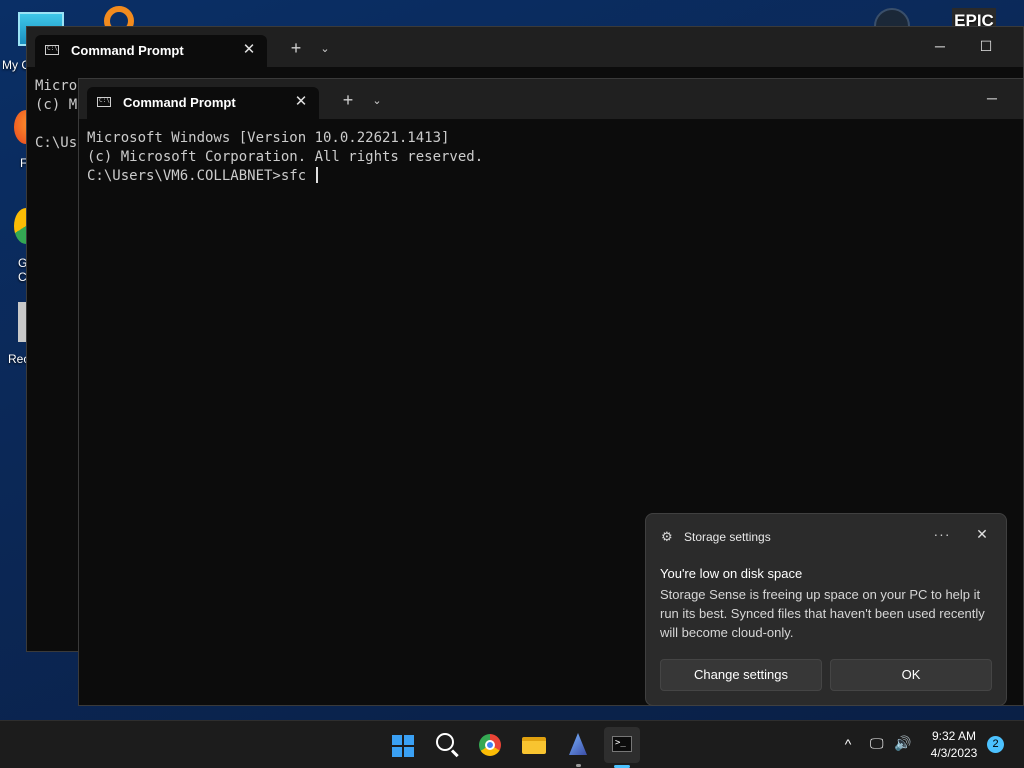  What do you see at coordinates (741, 675) in the screenshot?
I see `change-settings-button: Change settings` at bounding box center [741, 675].